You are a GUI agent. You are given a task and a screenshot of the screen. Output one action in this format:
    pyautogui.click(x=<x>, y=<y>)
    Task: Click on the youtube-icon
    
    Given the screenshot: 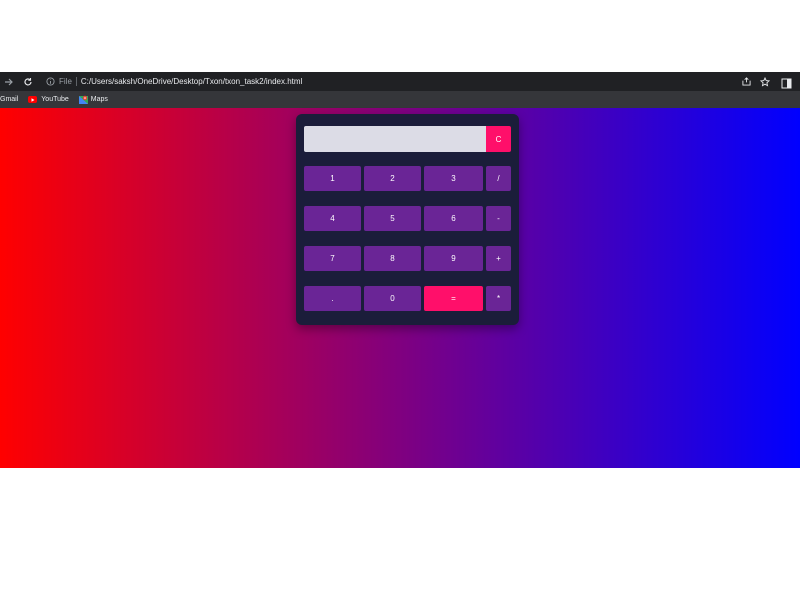 What is the action you would take?
    pyautogui.click(x=33, y=99)
    